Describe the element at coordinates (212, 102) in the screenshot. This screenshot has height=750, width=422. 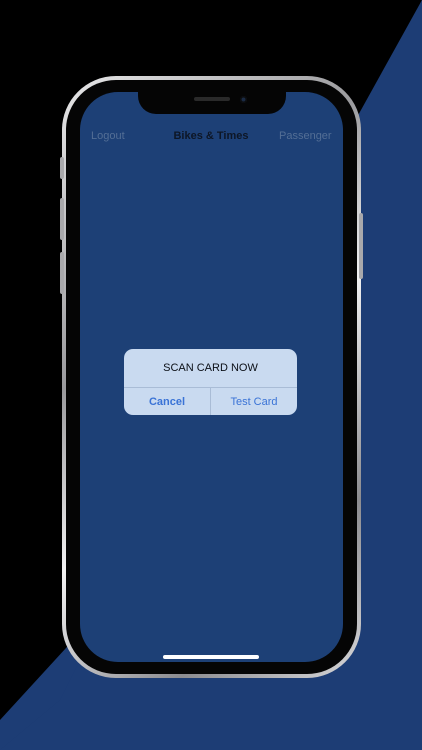
I see `phone-notch` at that location.